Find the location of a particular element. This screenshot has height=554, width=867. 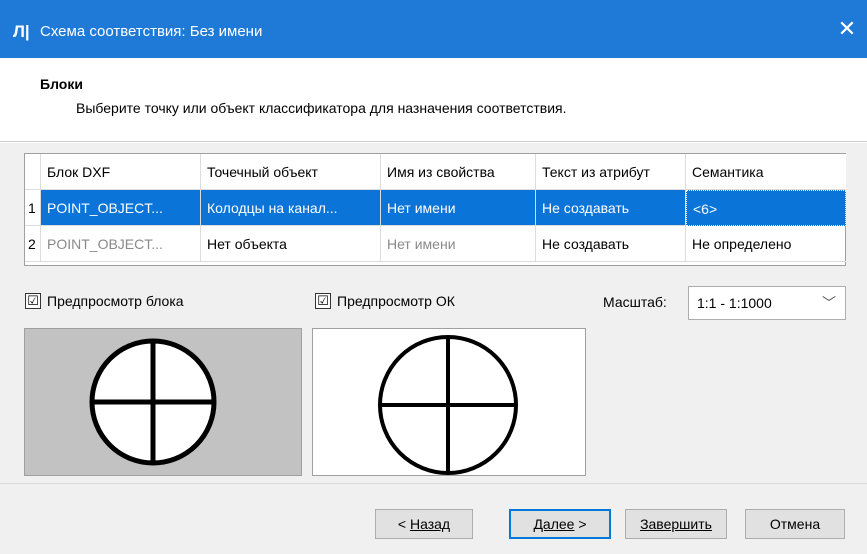

preview-block-checkbox: ☑ Предпросмотр блока is located at coordinates (104, 301).